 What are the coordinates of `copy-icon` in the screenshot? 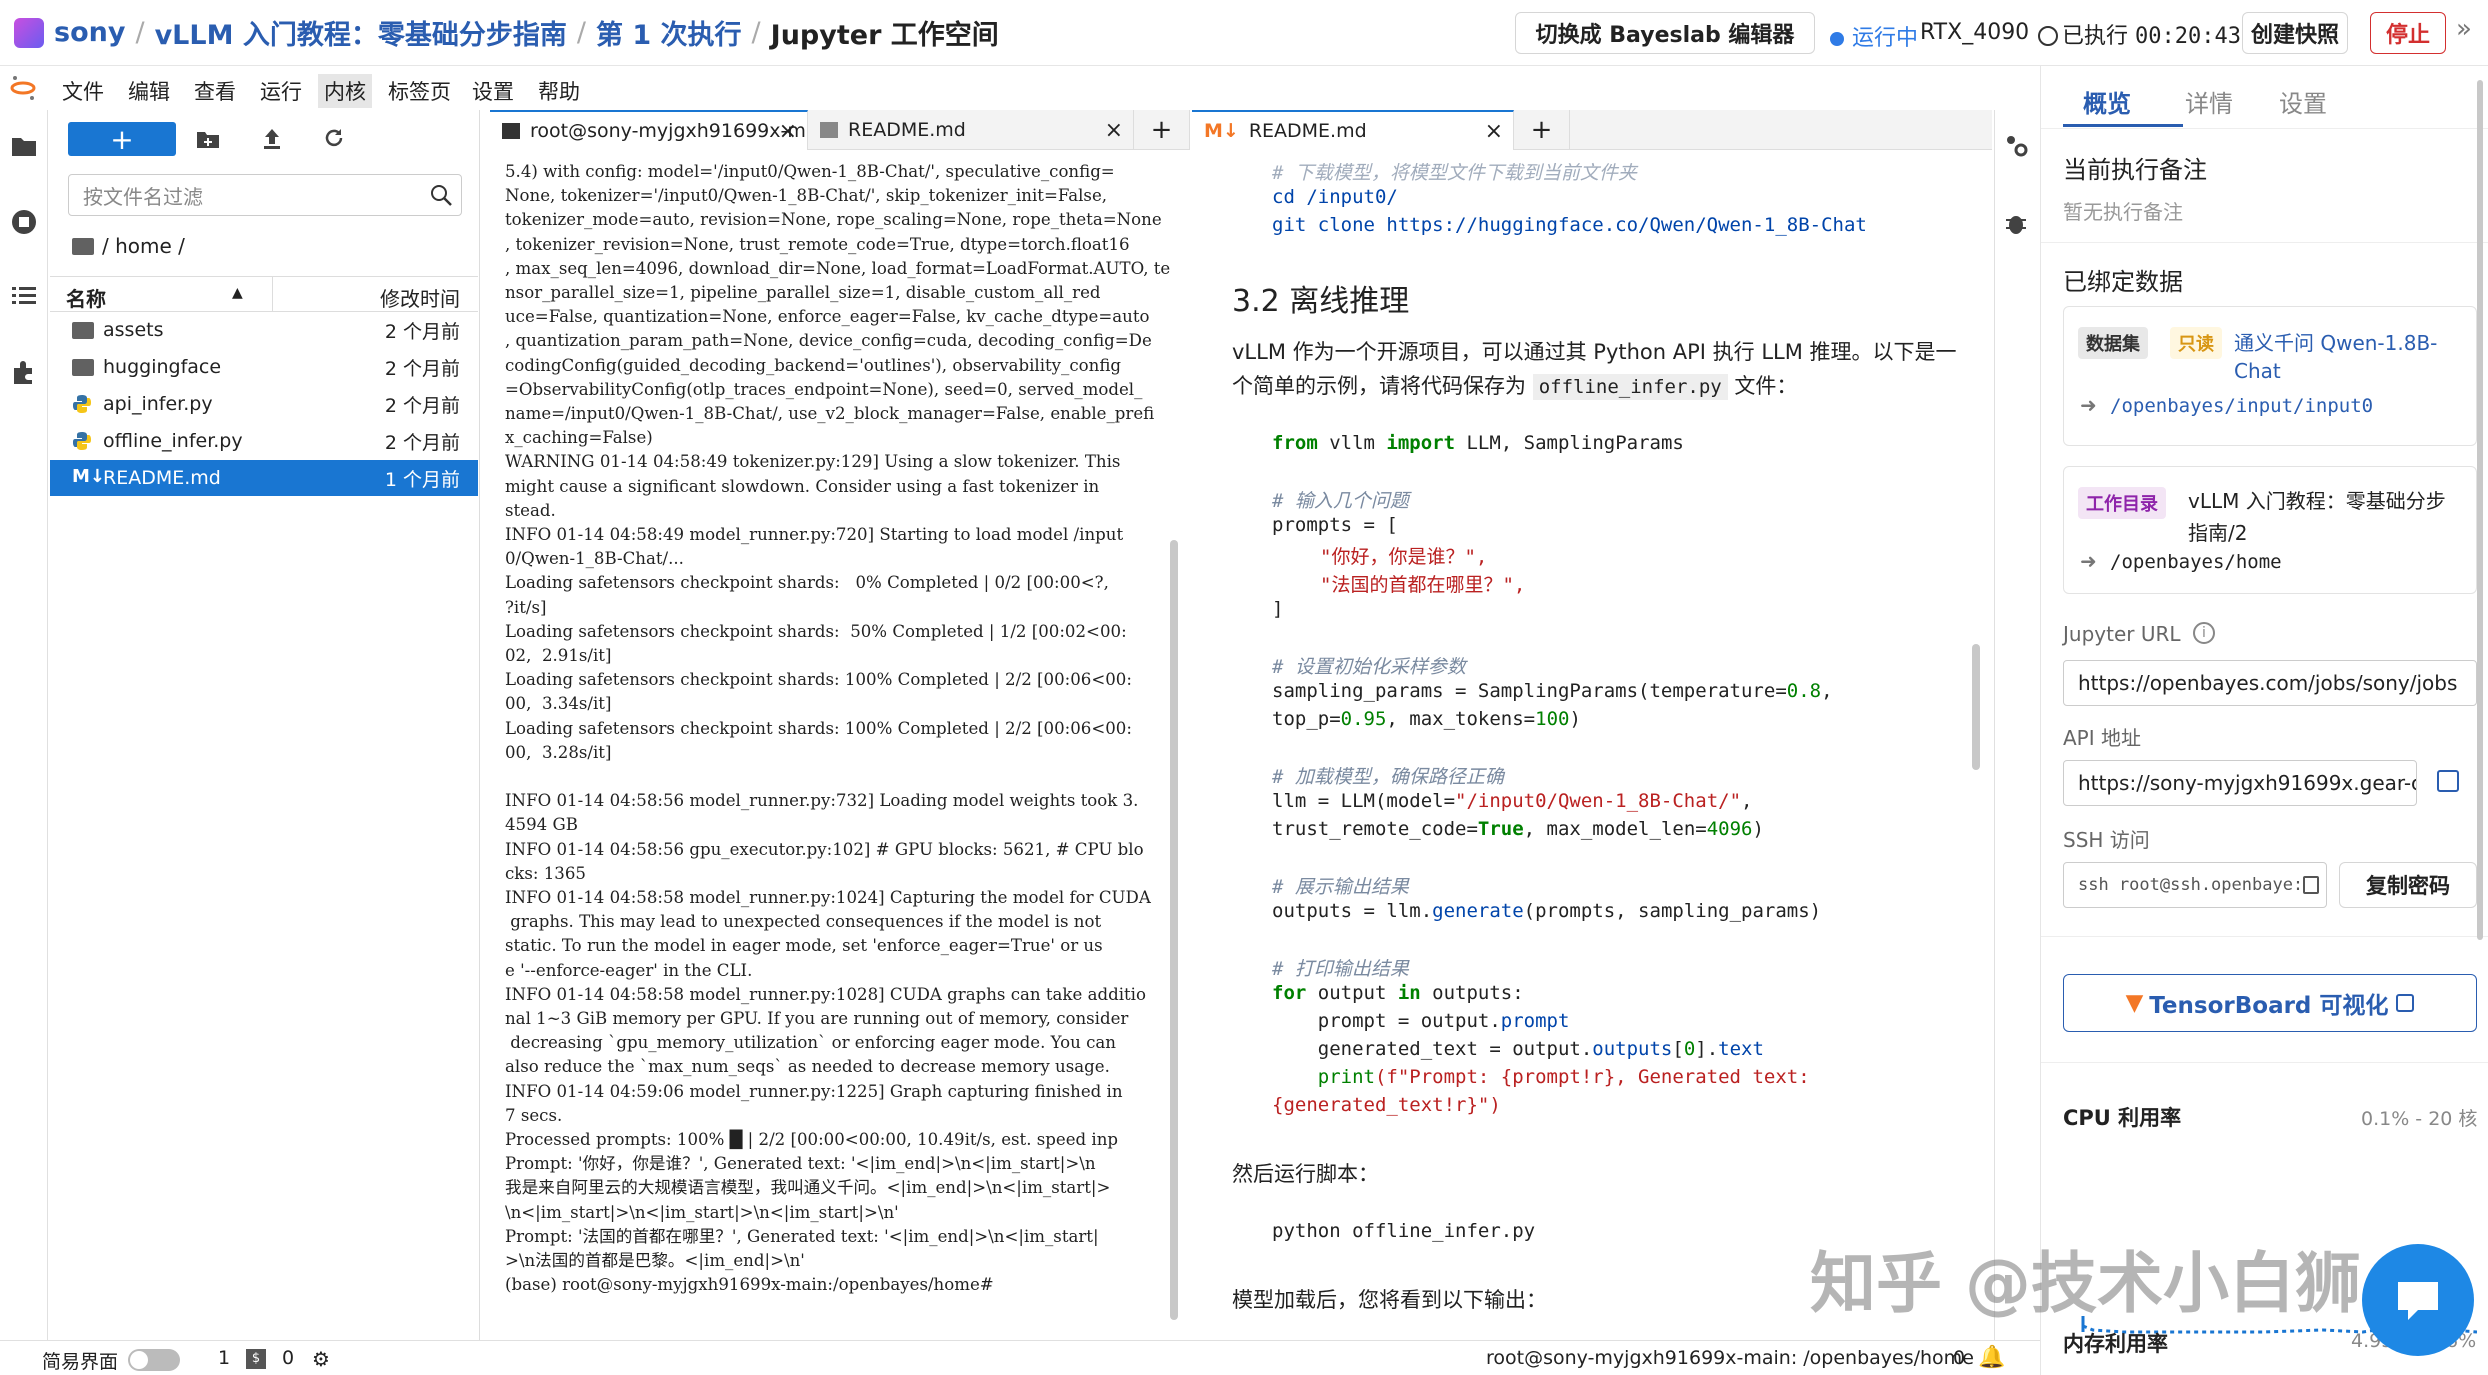 It's located at (2311, 885).